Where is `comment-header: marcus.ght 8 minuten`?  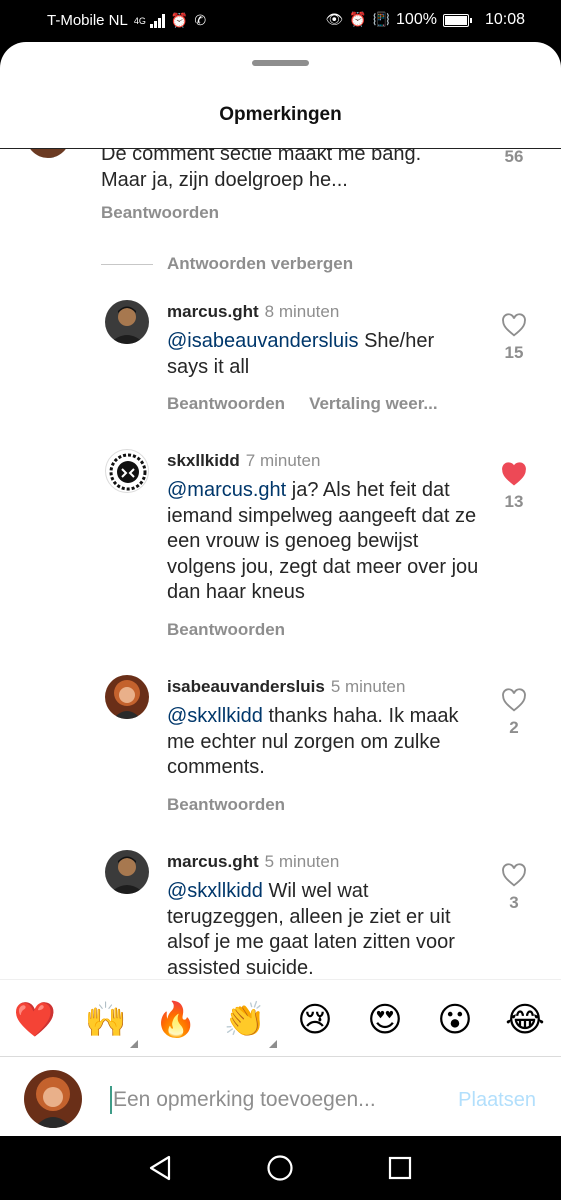 comment-header: marcus.ght 8 minuten is located at coordinates (253, 312).